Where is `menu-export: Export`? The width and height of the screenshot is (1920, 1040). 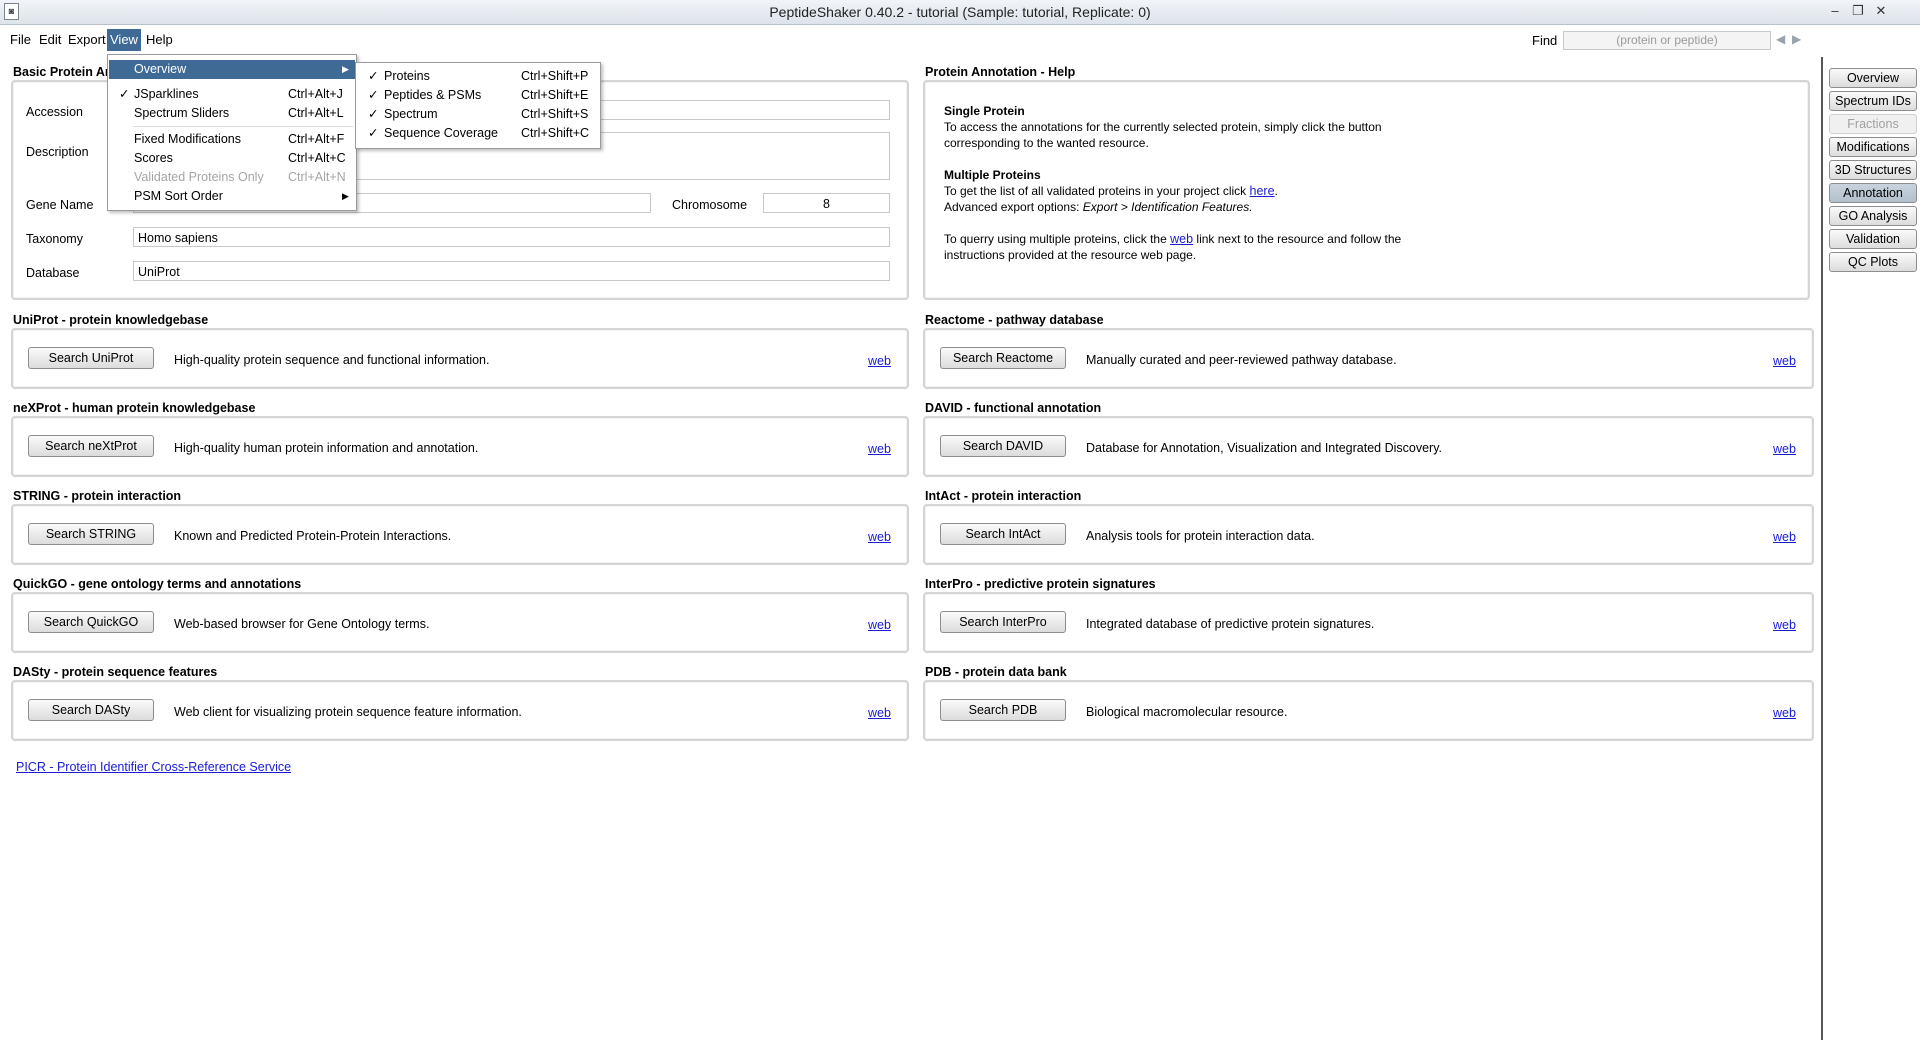
menu-export: Export is located at coordinates (87, 40).